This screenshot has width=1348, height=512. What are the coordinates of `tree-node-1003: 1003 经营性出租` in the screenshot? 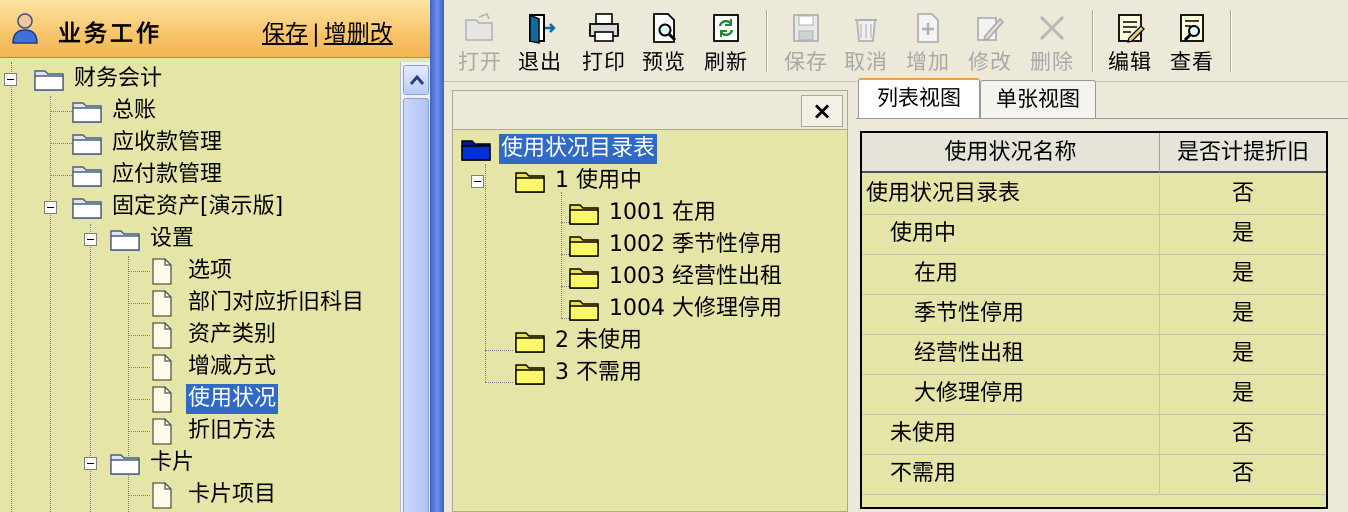 It's located at (651, 277).